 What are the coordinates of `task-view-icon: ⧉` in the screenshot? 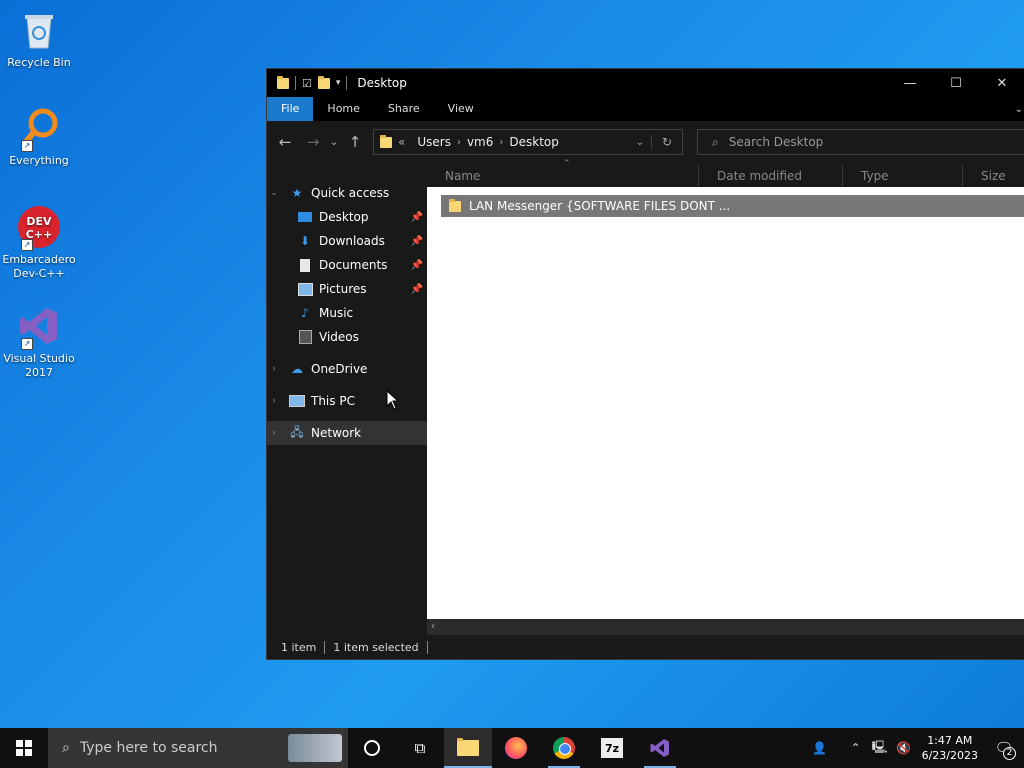 It's located at (420, 748).